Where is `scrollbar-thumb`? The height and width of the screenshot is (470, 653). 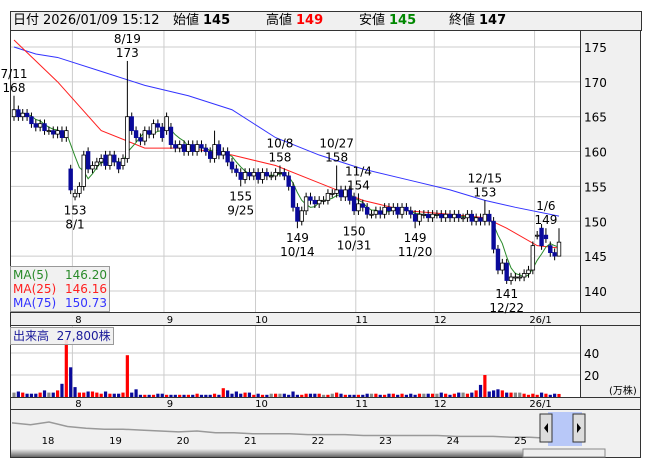 scrollbar-thumb is located at coordinates (564, 453).